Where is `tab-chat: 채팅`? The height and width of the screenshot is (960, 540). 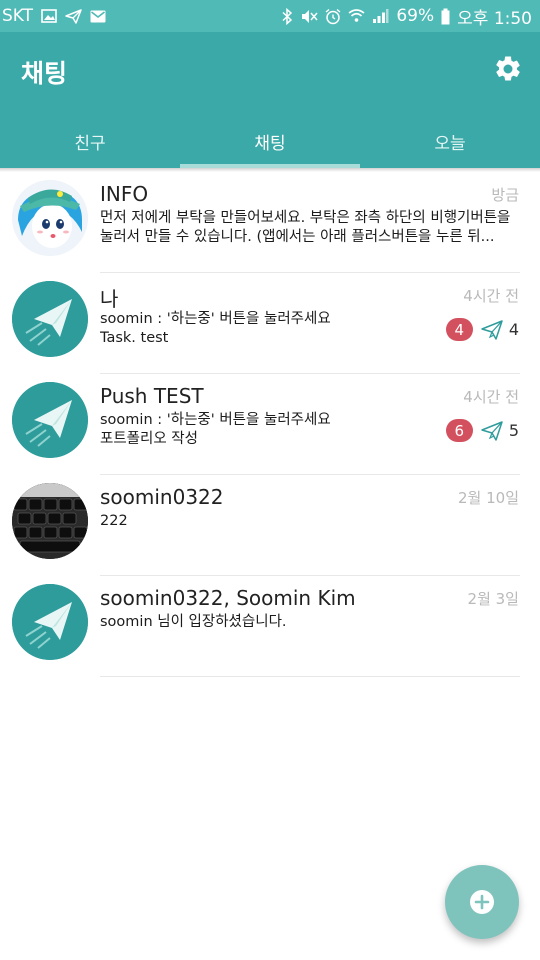
tab-chat: 채팅 is located at coordinates (270, 141).